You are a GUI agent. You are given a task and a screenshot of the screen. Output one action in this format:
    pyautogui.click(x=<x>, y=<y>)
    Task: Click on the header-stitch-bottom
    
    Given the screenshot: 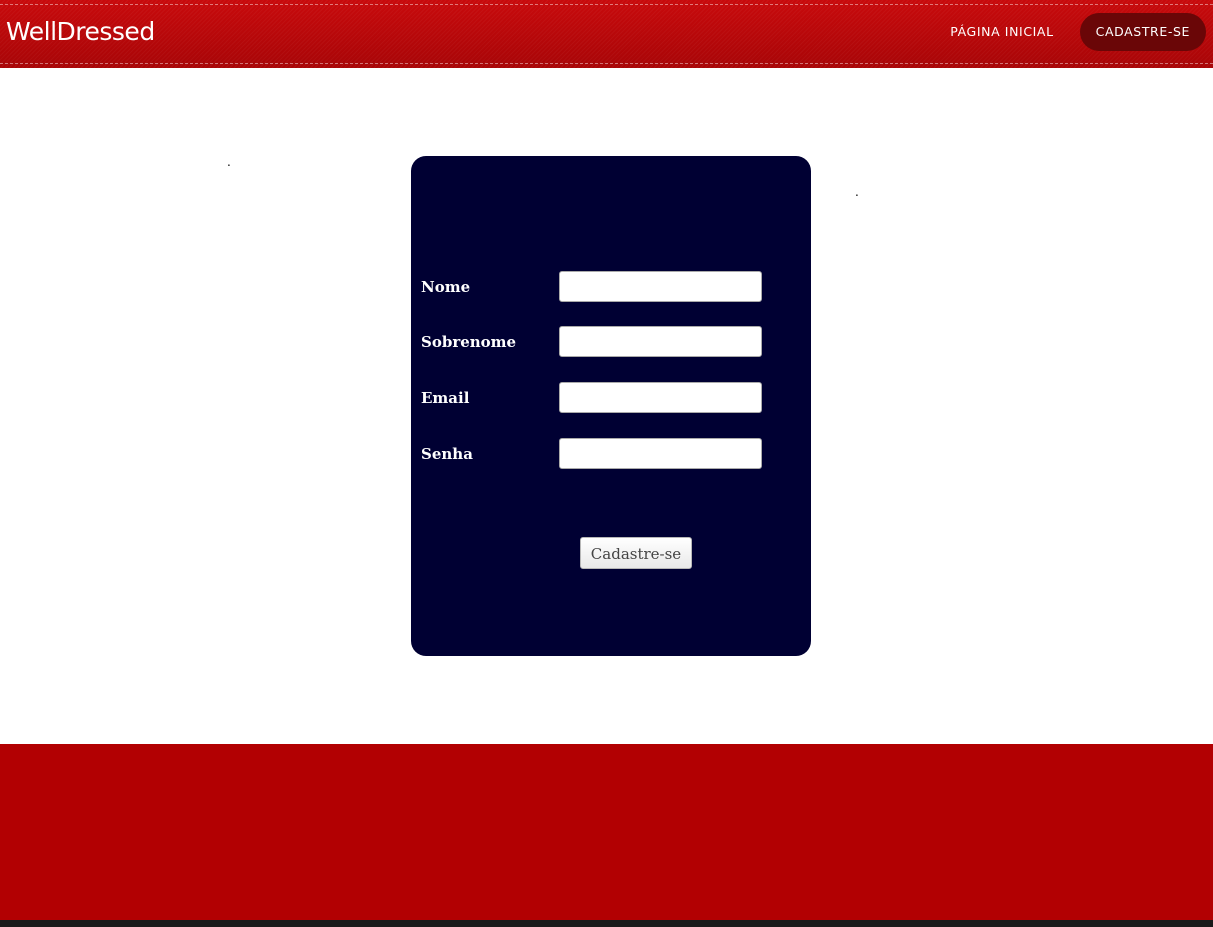 What is the action you would take?
    pyautogui.click(x=606, y=63)
    